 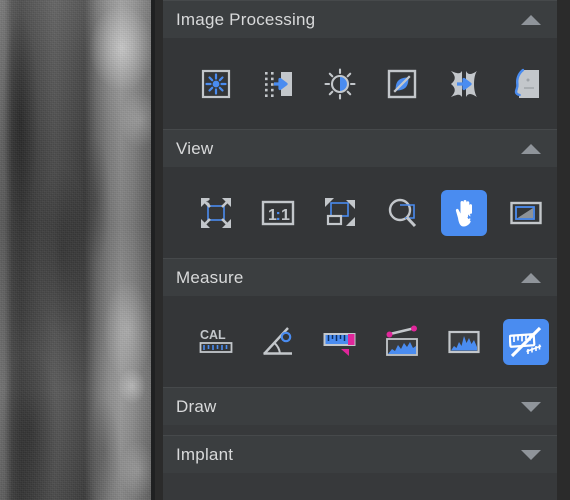 I want to click on section-header-view: View, so click(x=360, y=148).